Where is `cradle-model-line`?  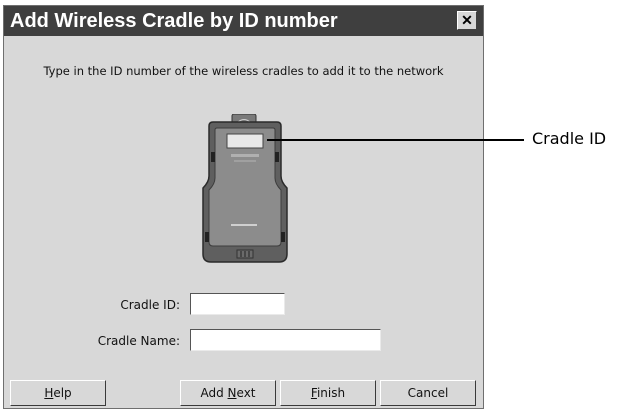
cradle-model-line is located at coordinates (245, 161).